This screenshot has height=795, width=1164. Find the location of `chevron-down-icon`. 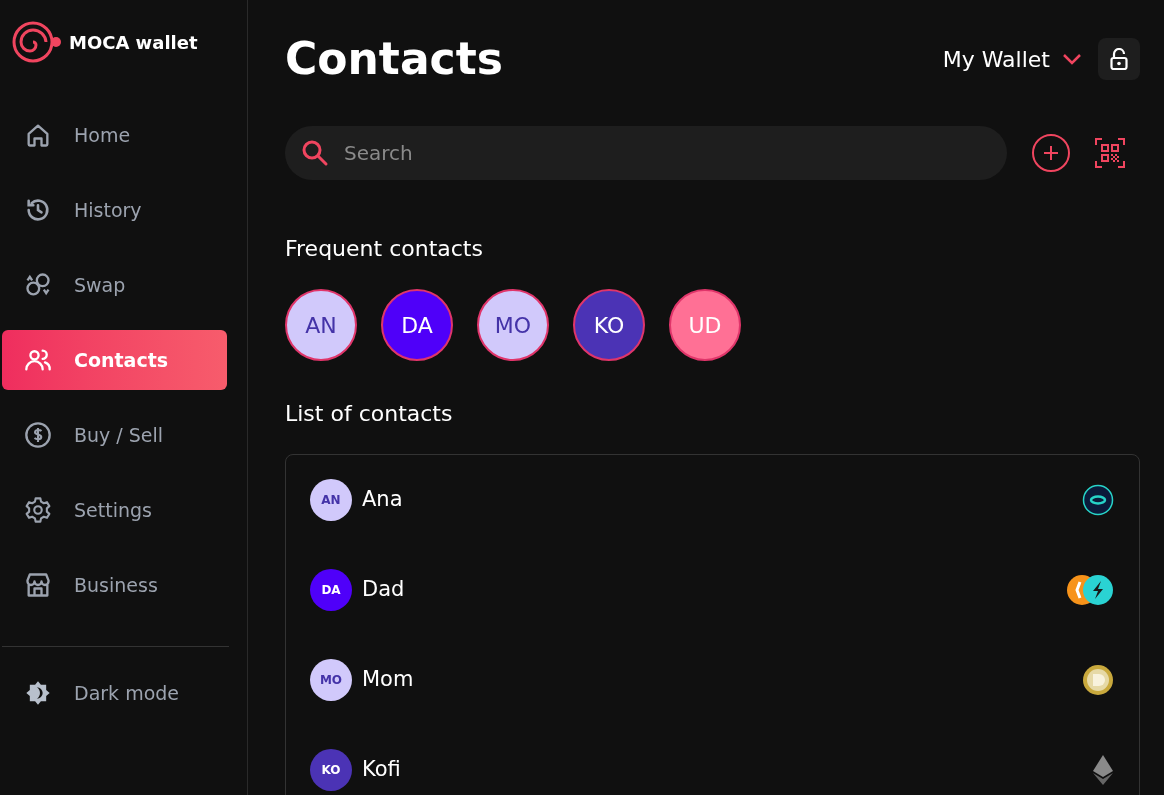

chevron-down-icon is located at coordinates (1072, 59).